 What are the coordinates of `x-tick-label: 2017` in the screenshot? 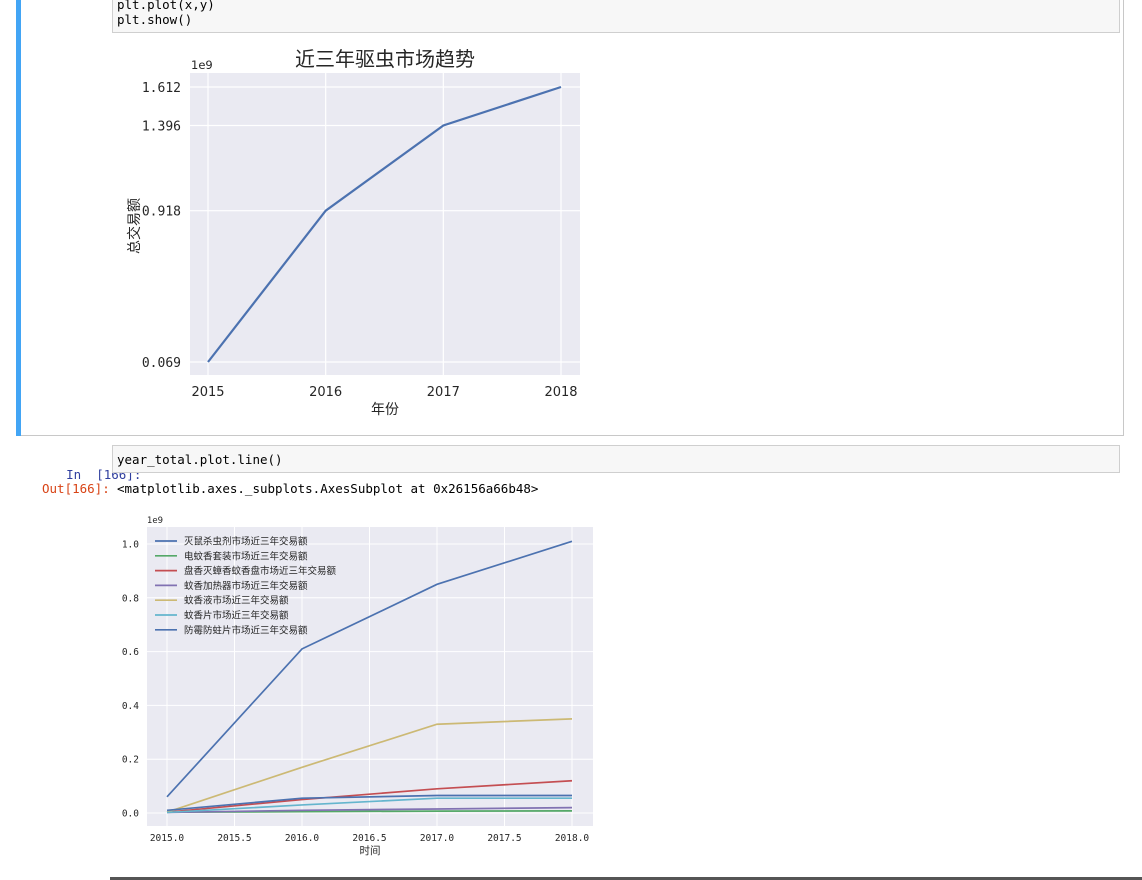 It's located at (443, 392).